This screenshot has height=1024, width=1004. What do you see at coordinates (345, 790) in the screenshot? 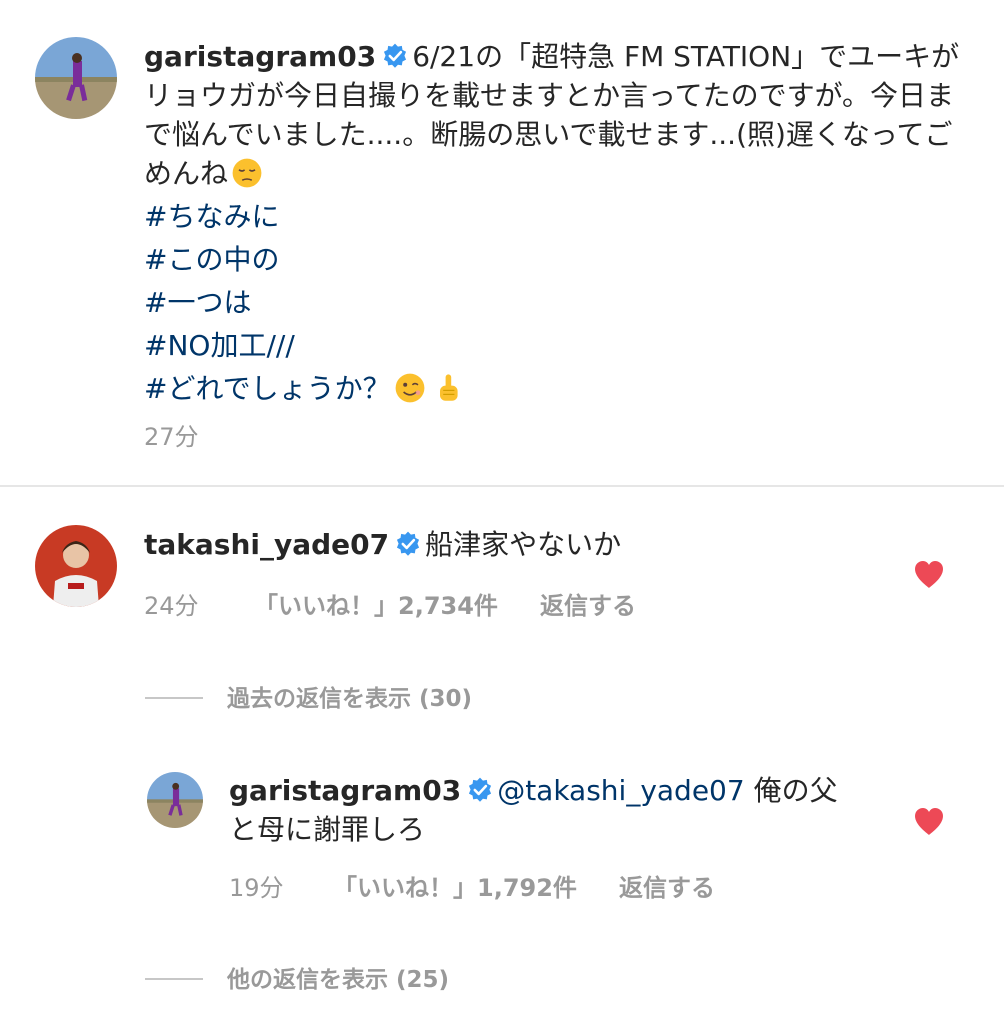
I see `reply-username: garistagram03` at bounding box center [345, 790].